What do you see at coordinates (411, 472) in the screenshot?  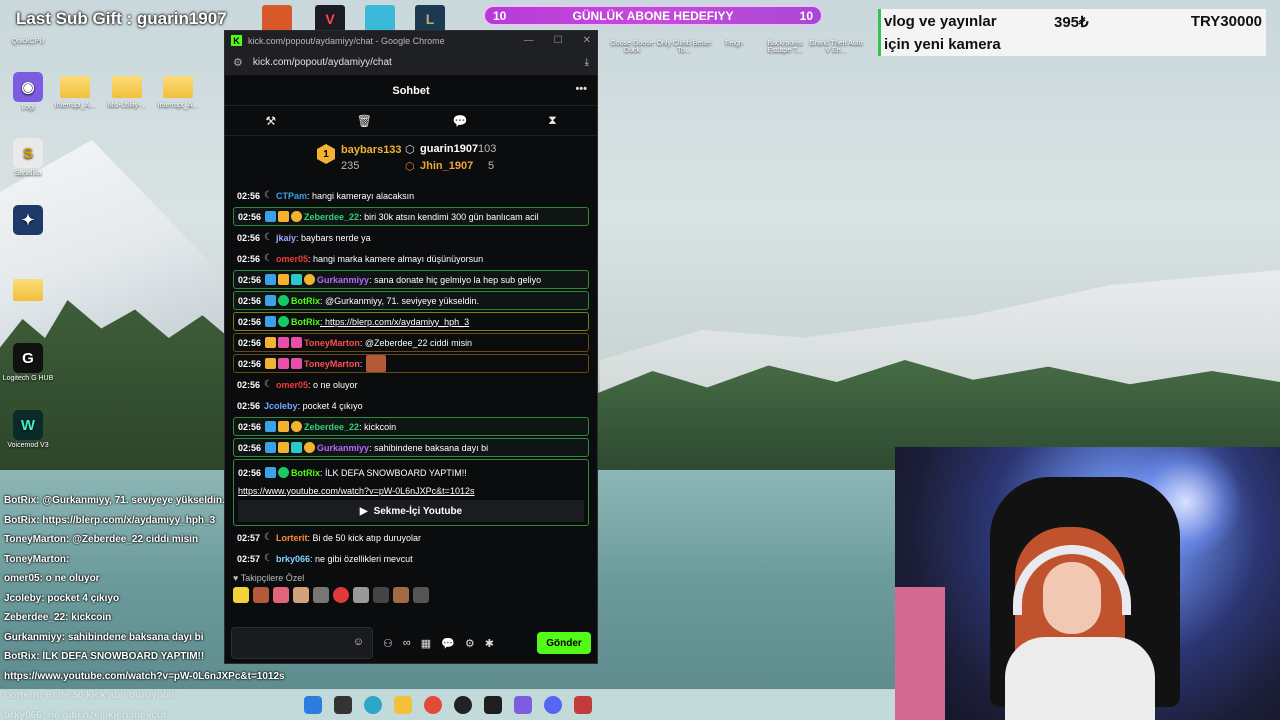 I see `chat-message: 02:56 BotRix: İLK DEFA SNOWBOARD YAPTIM!!` at bounding box center [411, 472].